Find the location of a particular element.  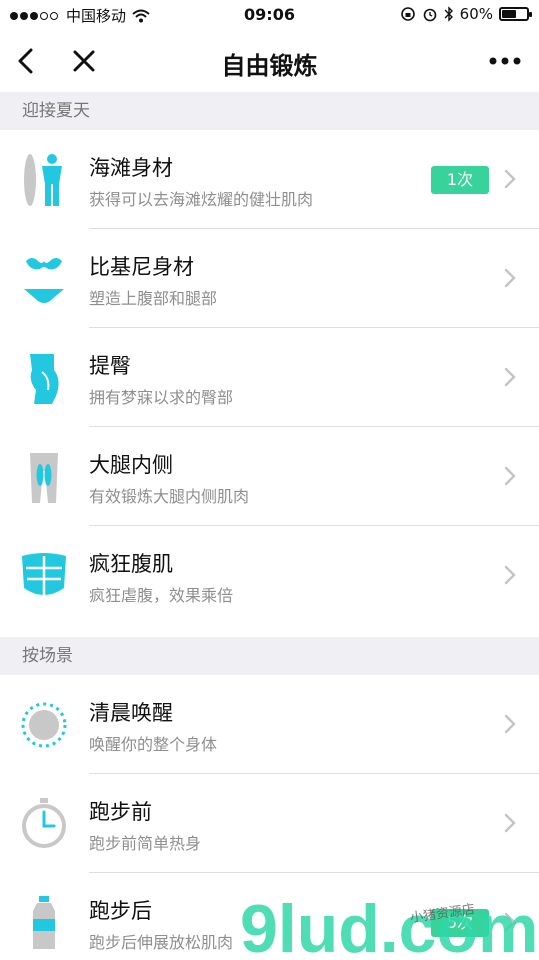

sun-icon is located at coordinates (44, 725).